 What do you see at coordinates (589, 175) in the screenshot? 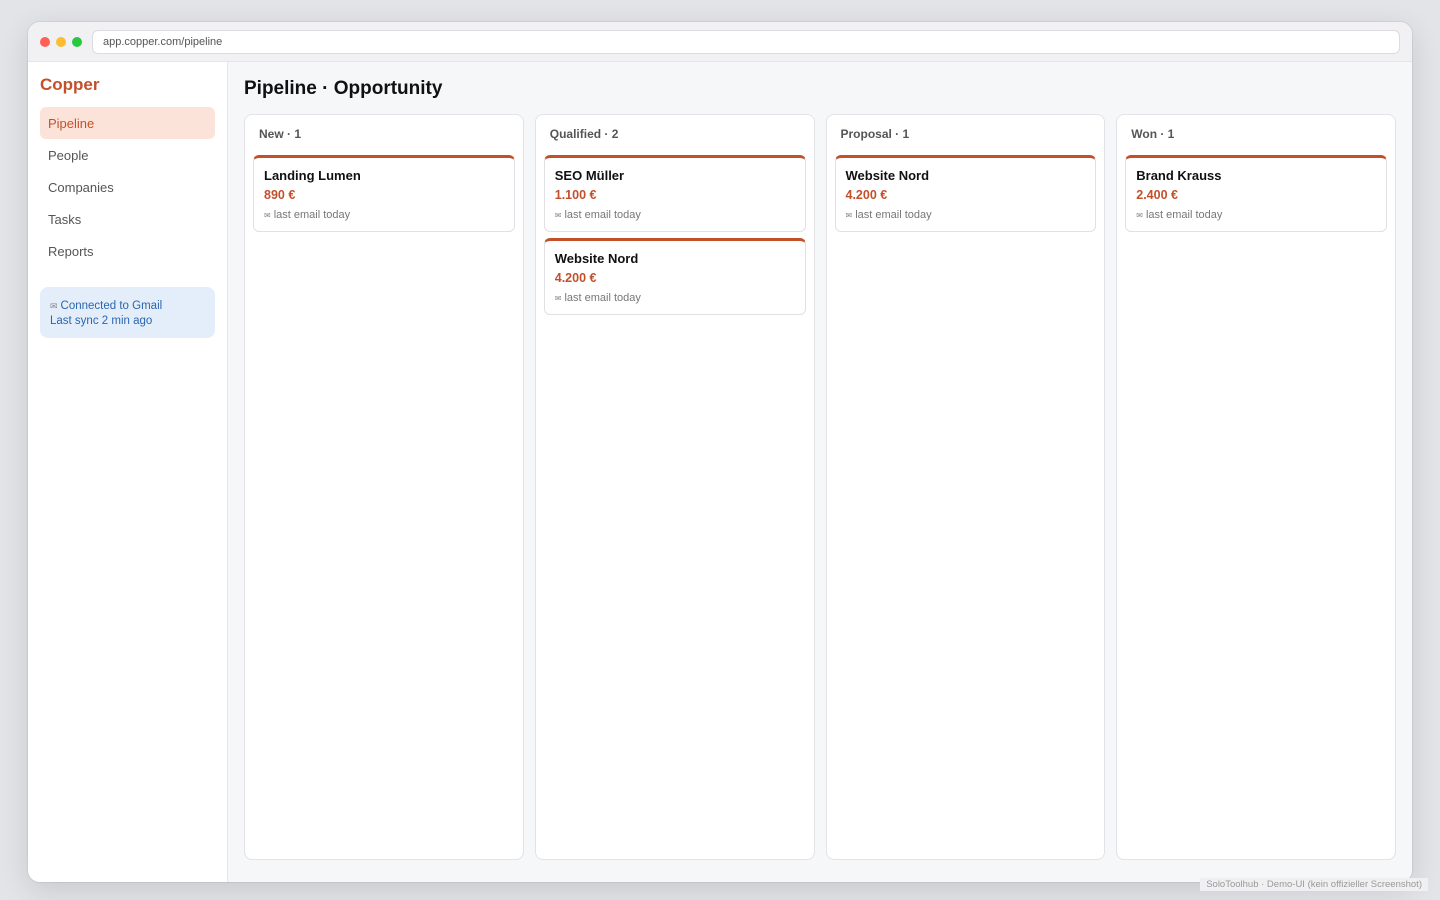
I see `card-title: SEO Müller` at bounding box center [589, 175].